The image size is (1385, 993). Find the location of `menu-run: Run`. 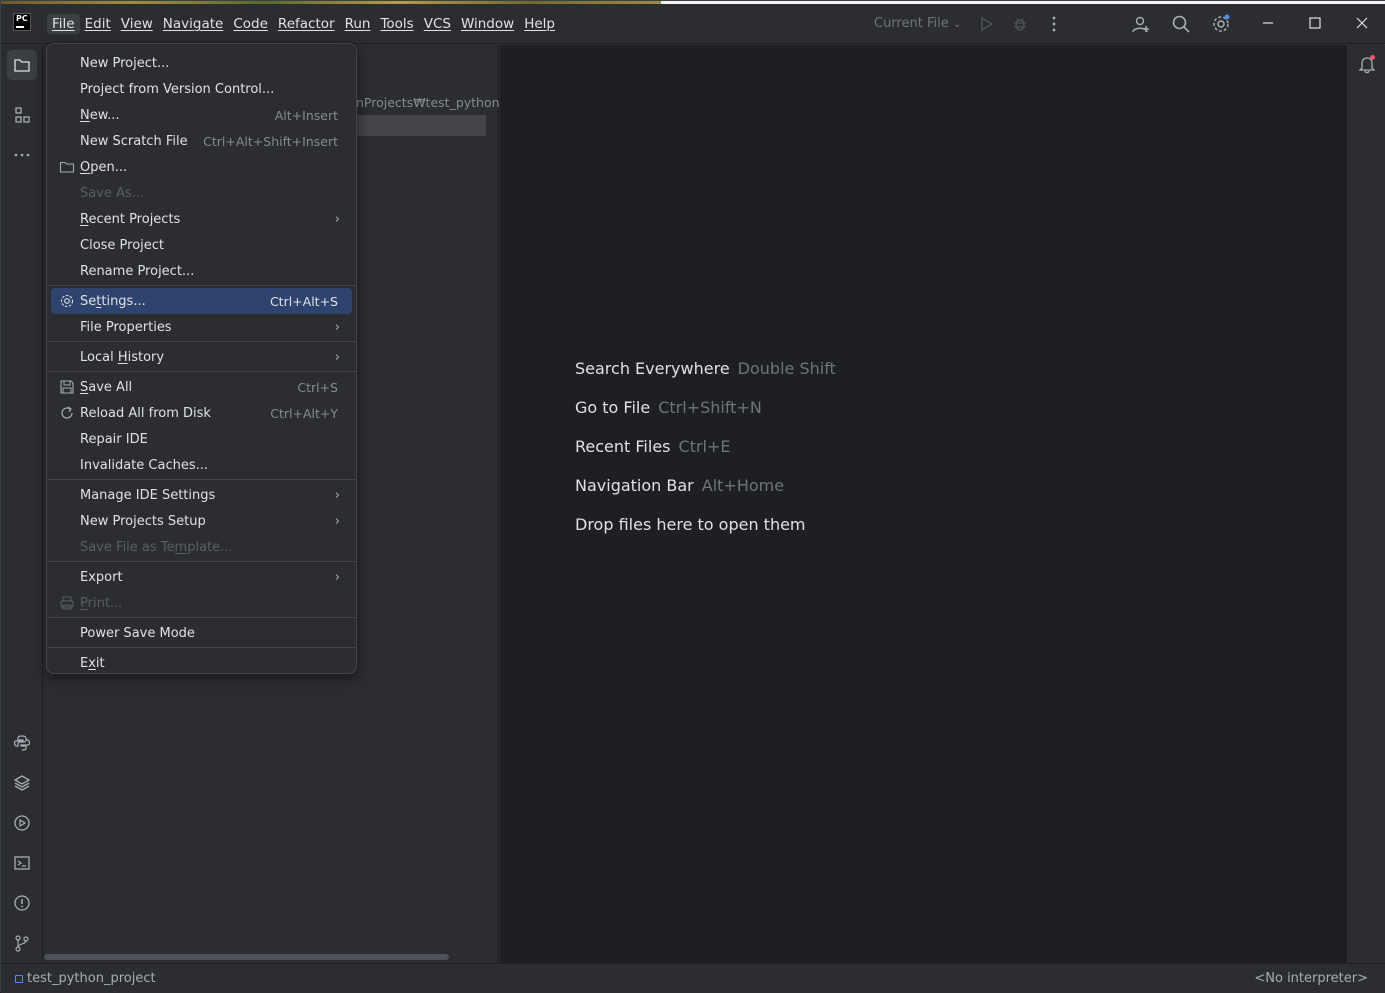

menu-run: Run is located at coordinates (358, 24).